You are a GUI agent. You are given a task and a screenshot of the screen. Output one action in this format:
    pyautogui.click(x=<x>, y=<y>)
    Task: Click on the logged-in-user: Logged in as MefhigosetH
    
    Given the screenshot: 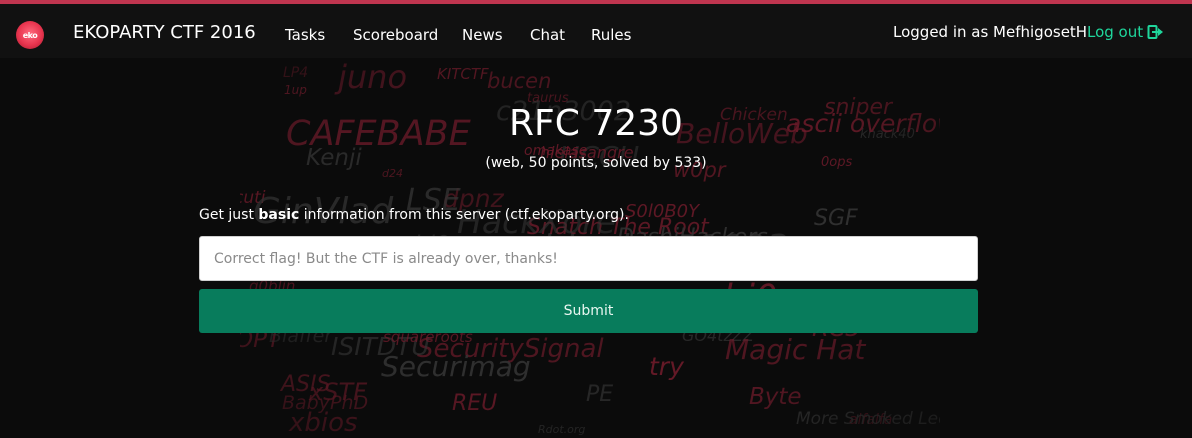 What is the action you would take?
    pyautogui.click(x=990, y=32)
    